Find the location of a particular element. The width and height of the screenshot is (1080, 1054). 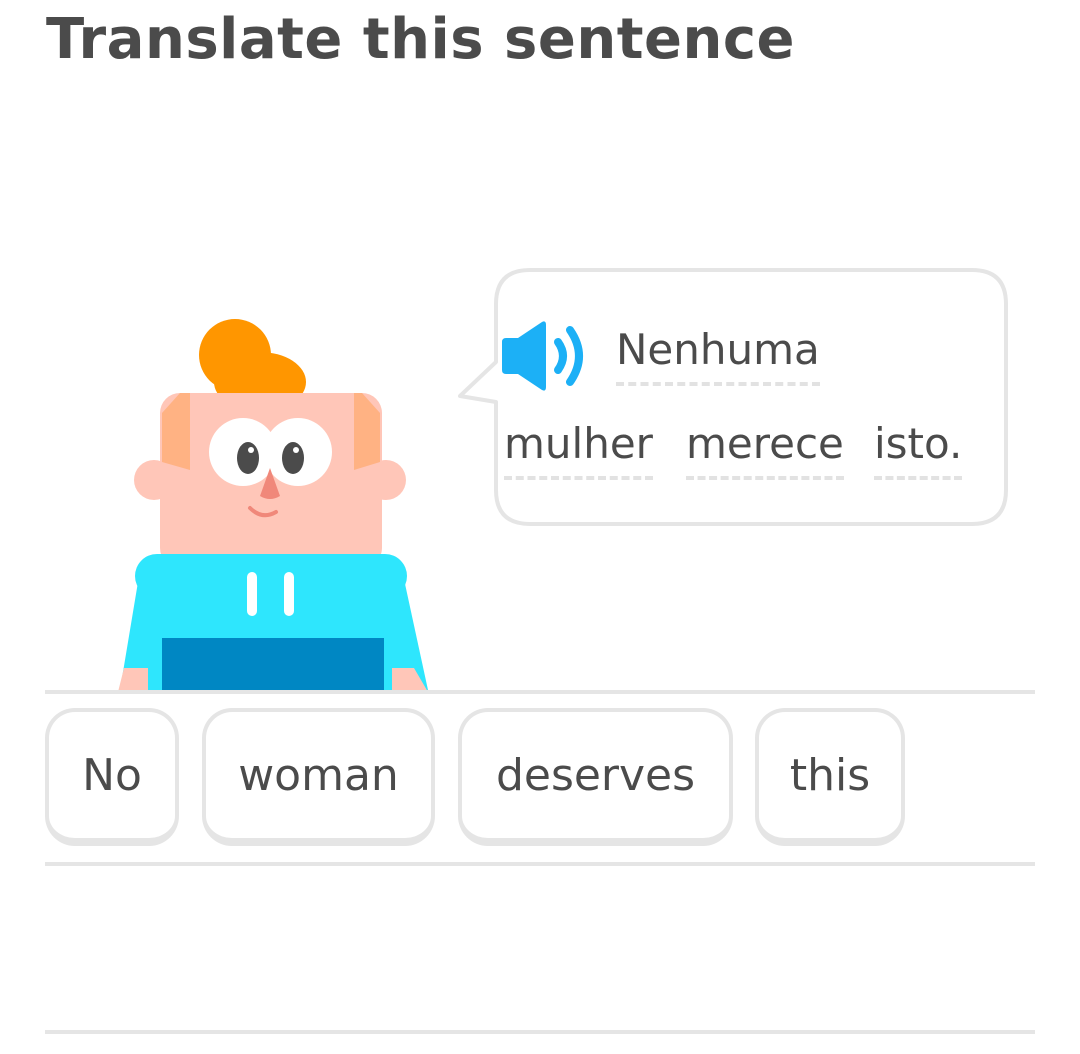

prompt-word: Nenhuma is located at coordinates (718, 355).